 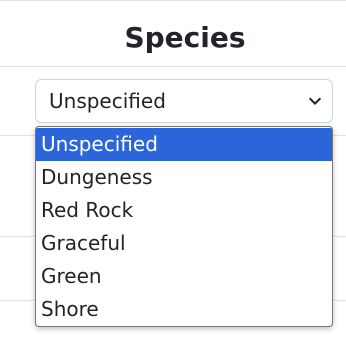 I want to click on species-option: Shore, so click(x=184, y=309).